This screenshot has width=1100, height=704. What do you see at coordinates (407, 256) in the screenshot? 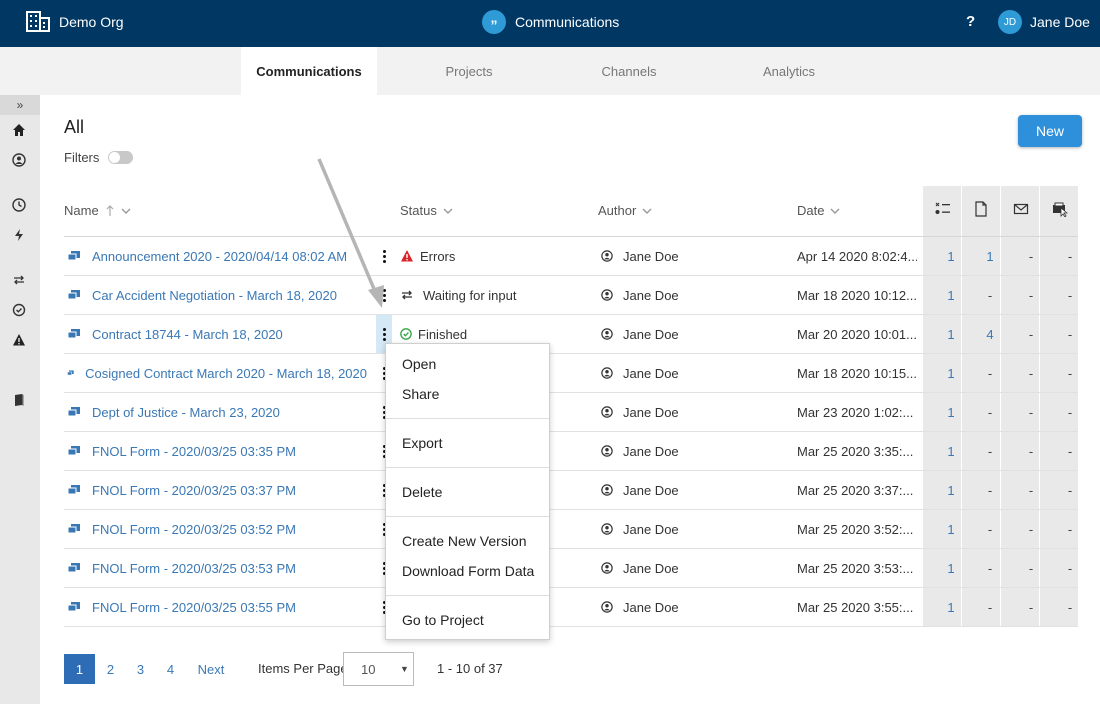
I see `error-icon` at bounding box center [407, 256].